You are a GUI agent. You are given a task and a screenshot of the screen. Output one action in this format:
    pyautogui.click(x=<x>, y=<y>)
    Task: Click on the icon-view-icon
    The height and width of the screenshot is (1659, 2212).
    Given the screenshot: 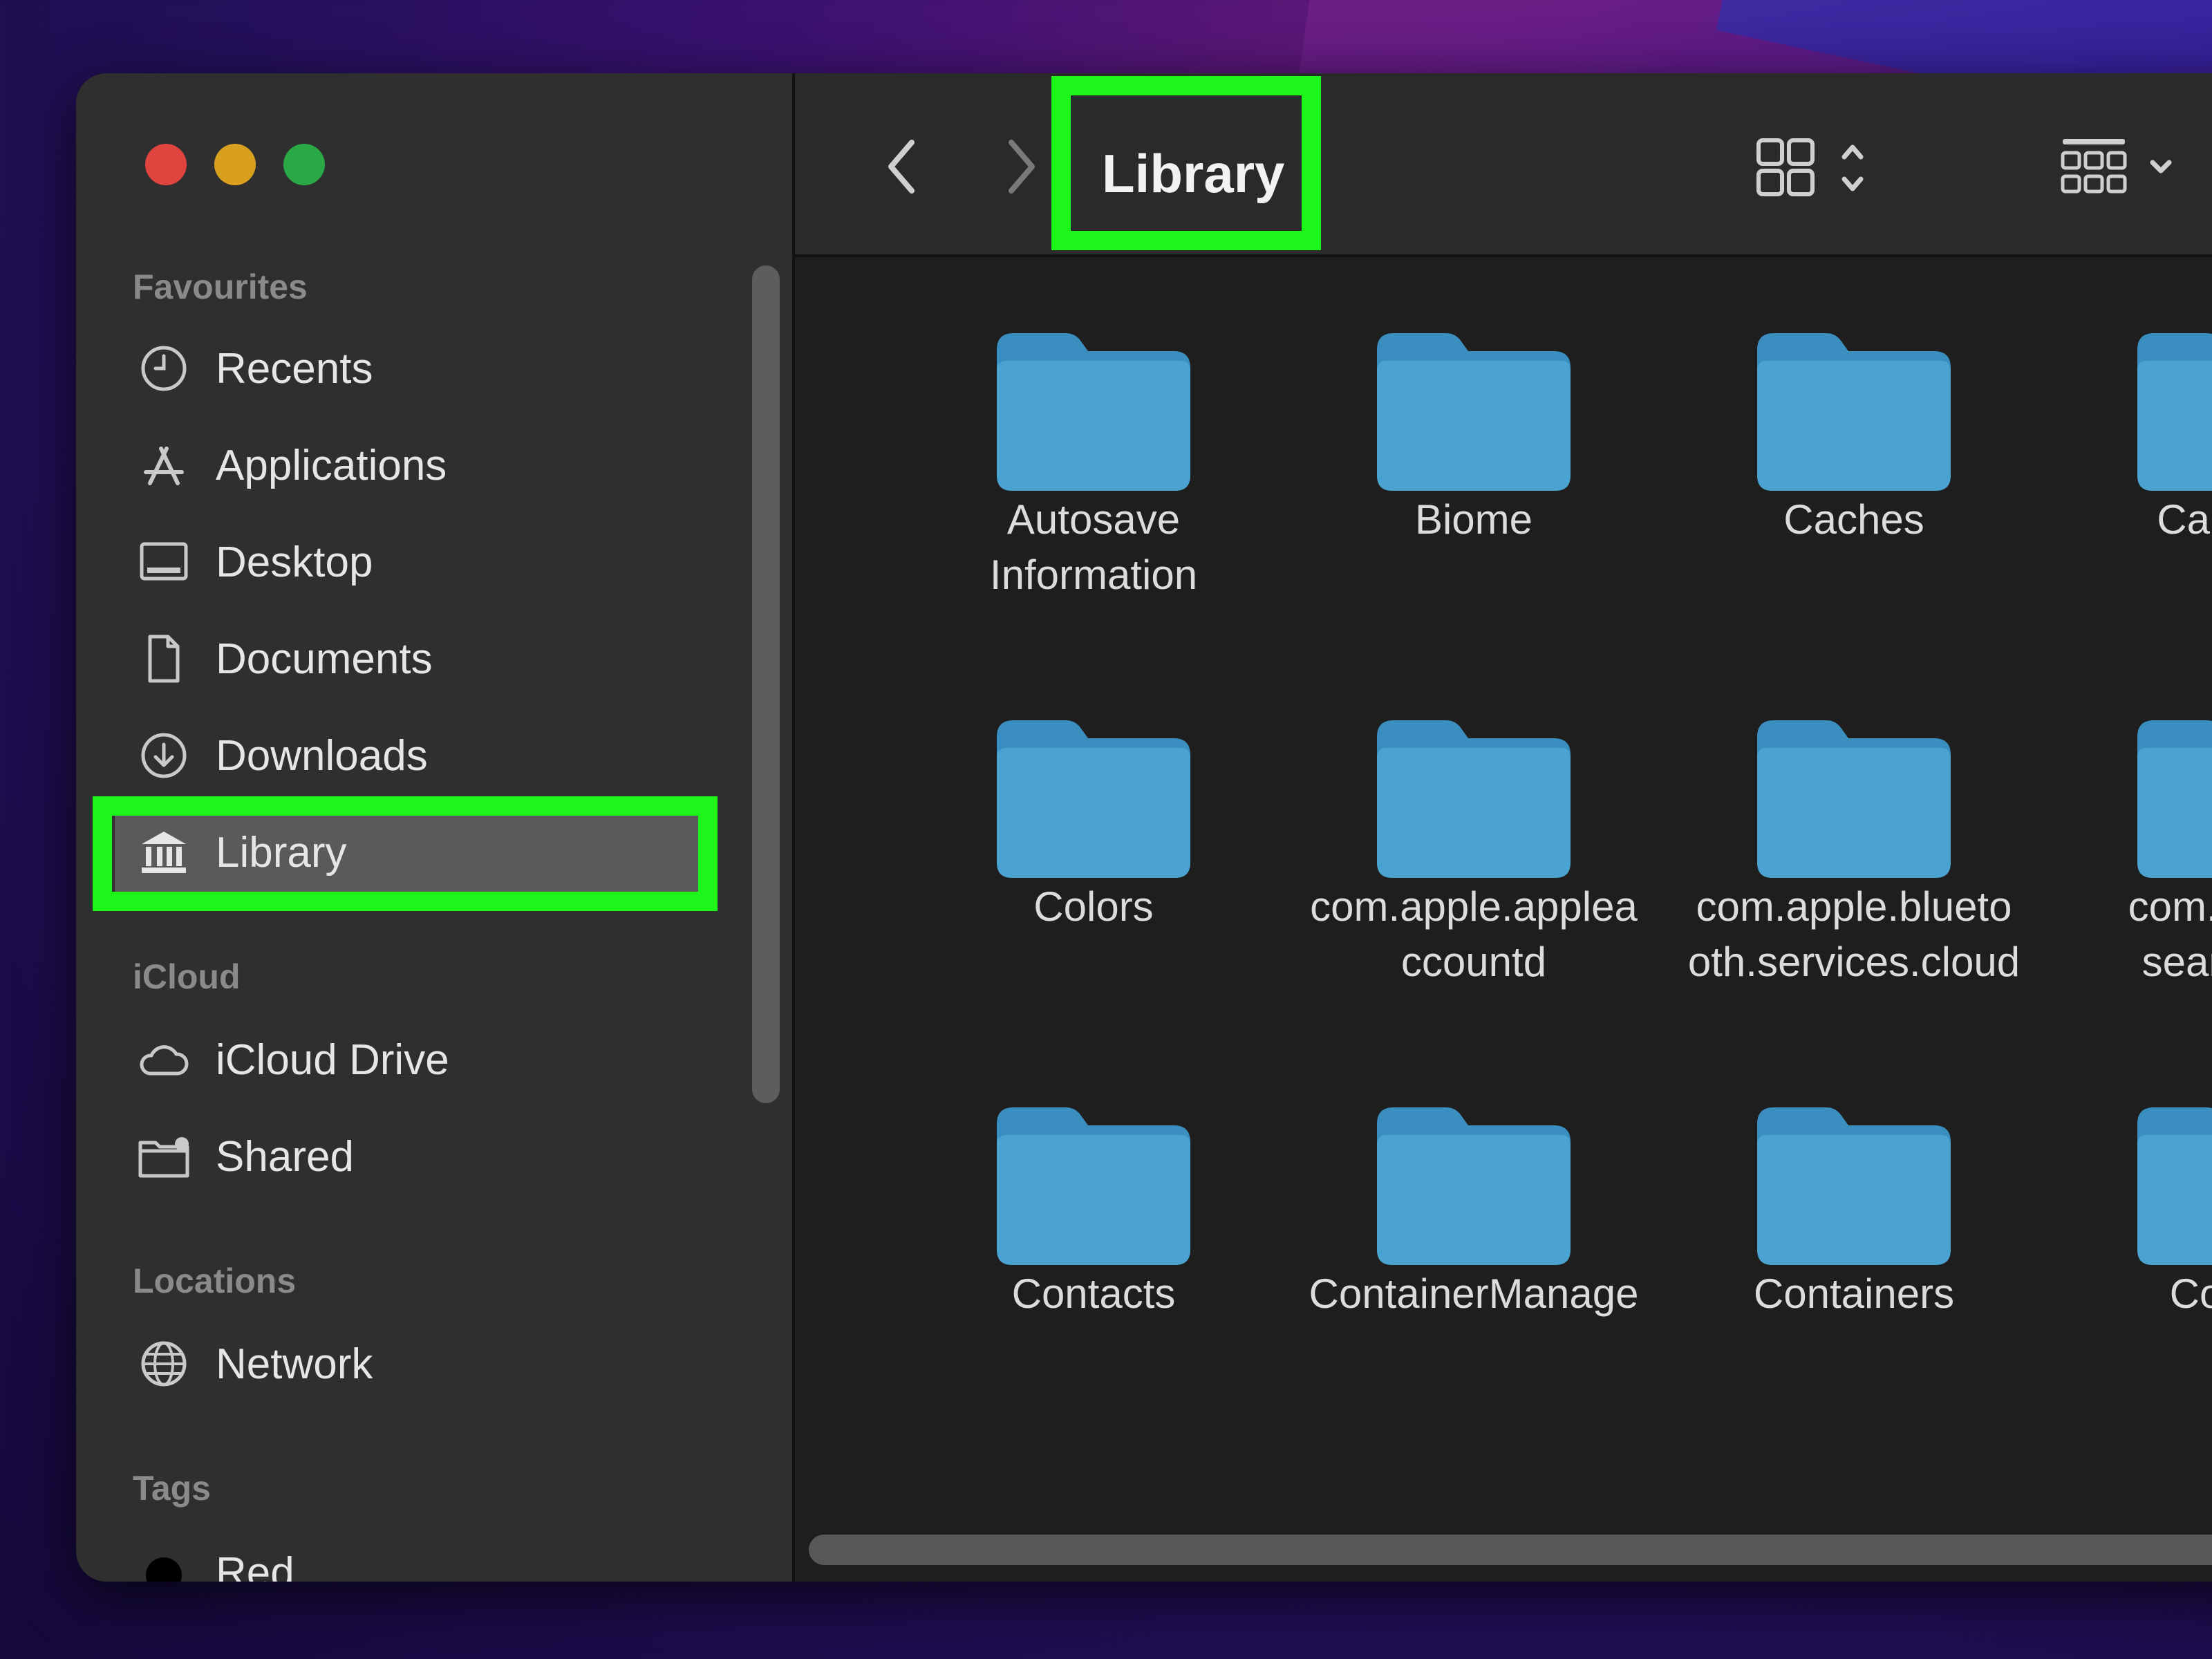 What is the action you would take?
    pyautogui.click(x=1810, y=167)
    